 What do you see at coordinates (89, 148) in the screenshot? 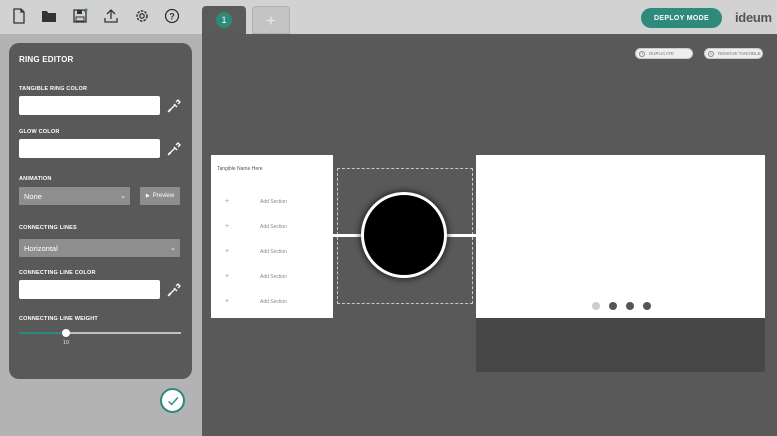
I see `glow-color-field` at bounding box center [89, 148].